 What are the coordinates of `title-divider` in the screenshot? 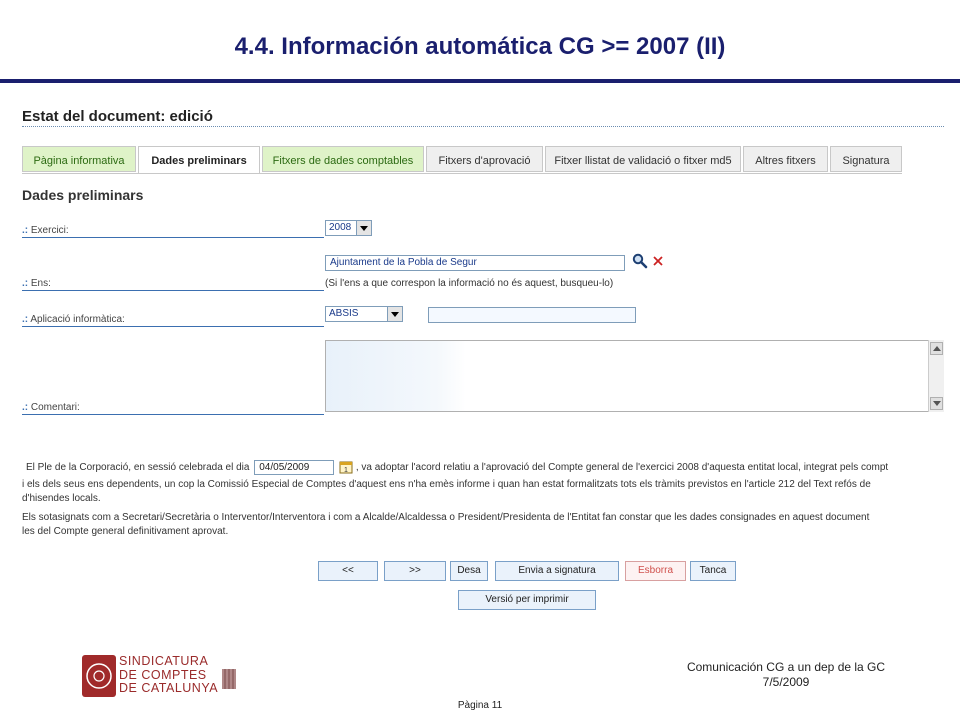 It's located at (480, 81).